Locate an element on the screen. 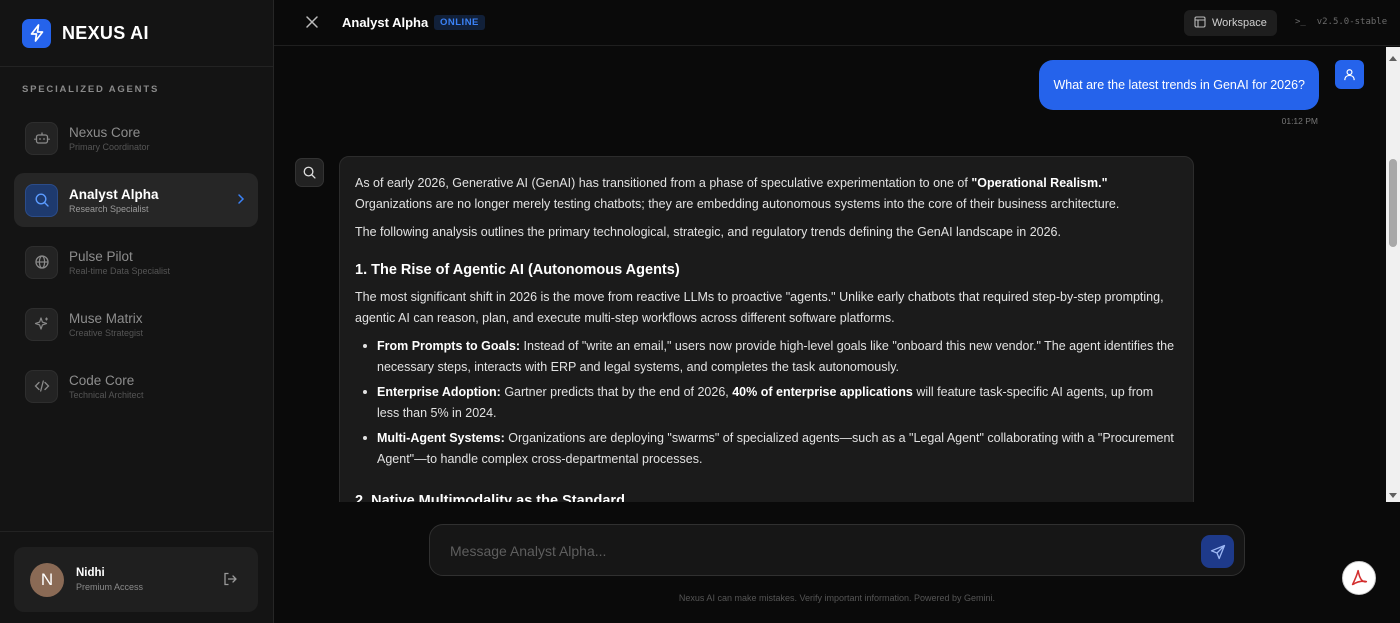  brand: NEXUS AI is located at coordinates (136, 33).